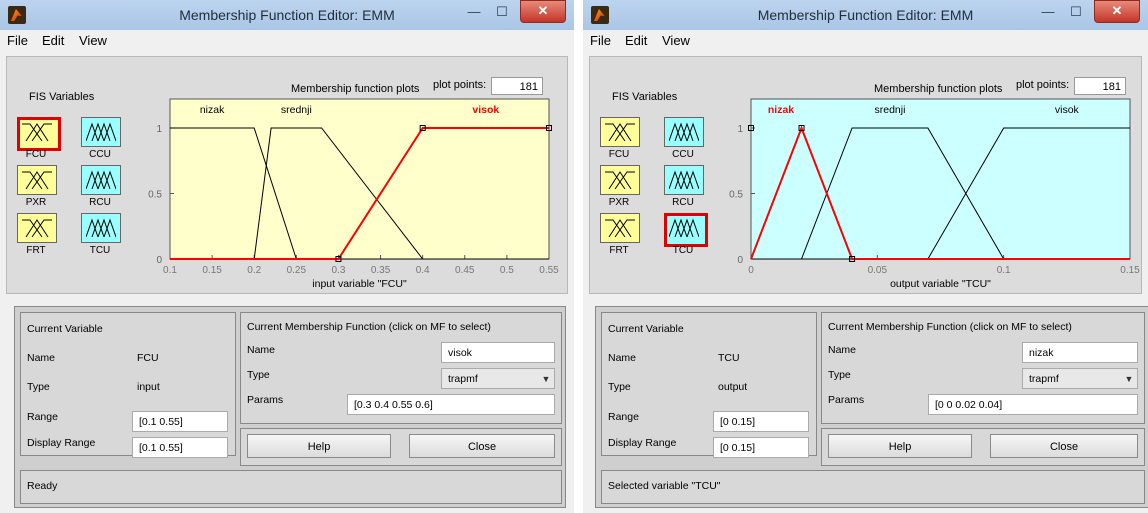 The width and height of the screenshot is (1148, 513). I want to click on button-box: Help Close, so click(983, 447).